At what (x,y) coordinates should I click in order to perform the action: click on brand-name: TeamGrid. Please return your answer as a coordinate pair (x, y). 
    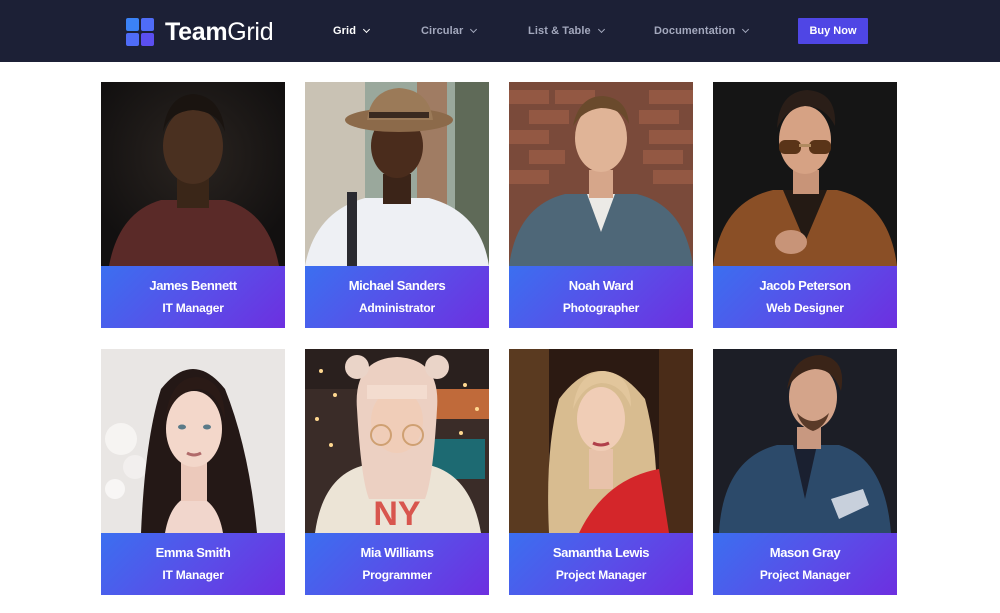
    Looking at the image, I should click on (219, 32).